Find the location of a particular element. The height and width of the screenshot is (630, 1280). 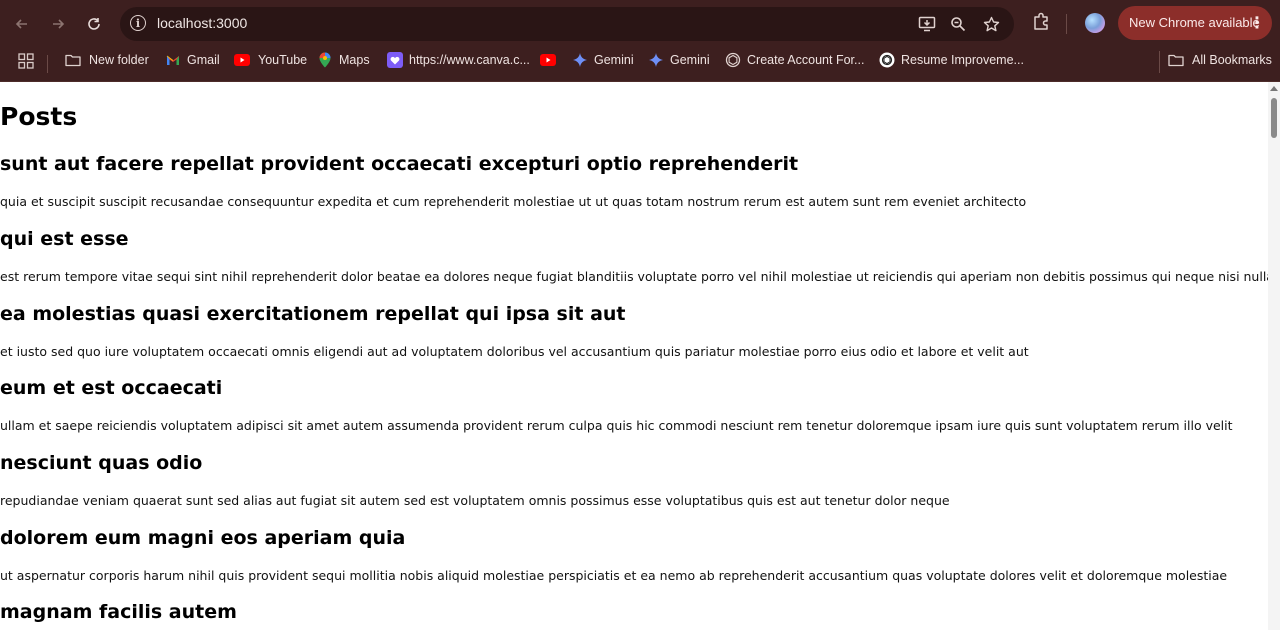

bookmark-youtube: YouTube is located at coordinates (270, 60).